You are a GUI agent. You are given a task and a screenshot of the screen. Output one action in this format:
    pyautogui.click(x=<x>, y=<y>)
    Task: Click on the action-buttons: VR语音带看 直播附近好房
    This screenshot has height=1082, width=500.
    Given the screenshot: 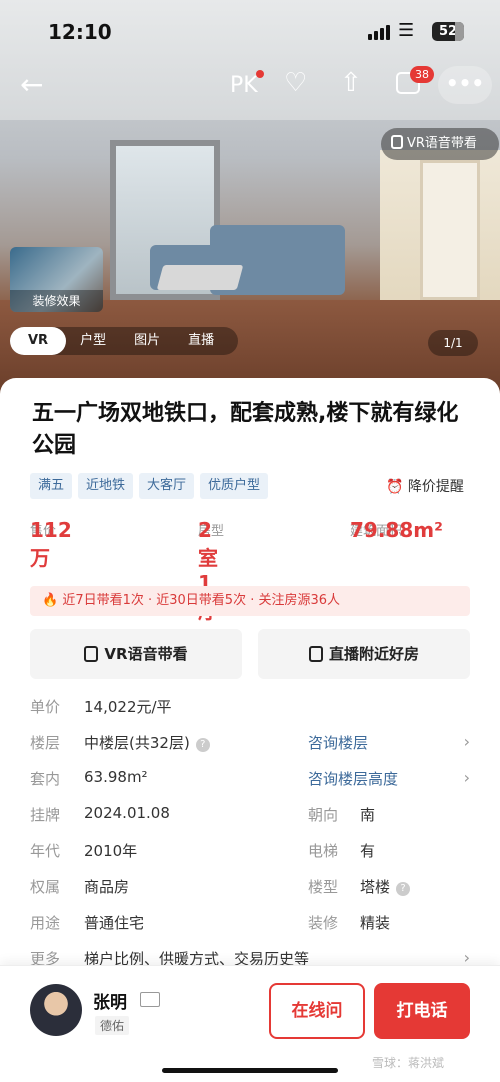 What is the action you would take?
    pyautogui.click(x=250, y=654)
    